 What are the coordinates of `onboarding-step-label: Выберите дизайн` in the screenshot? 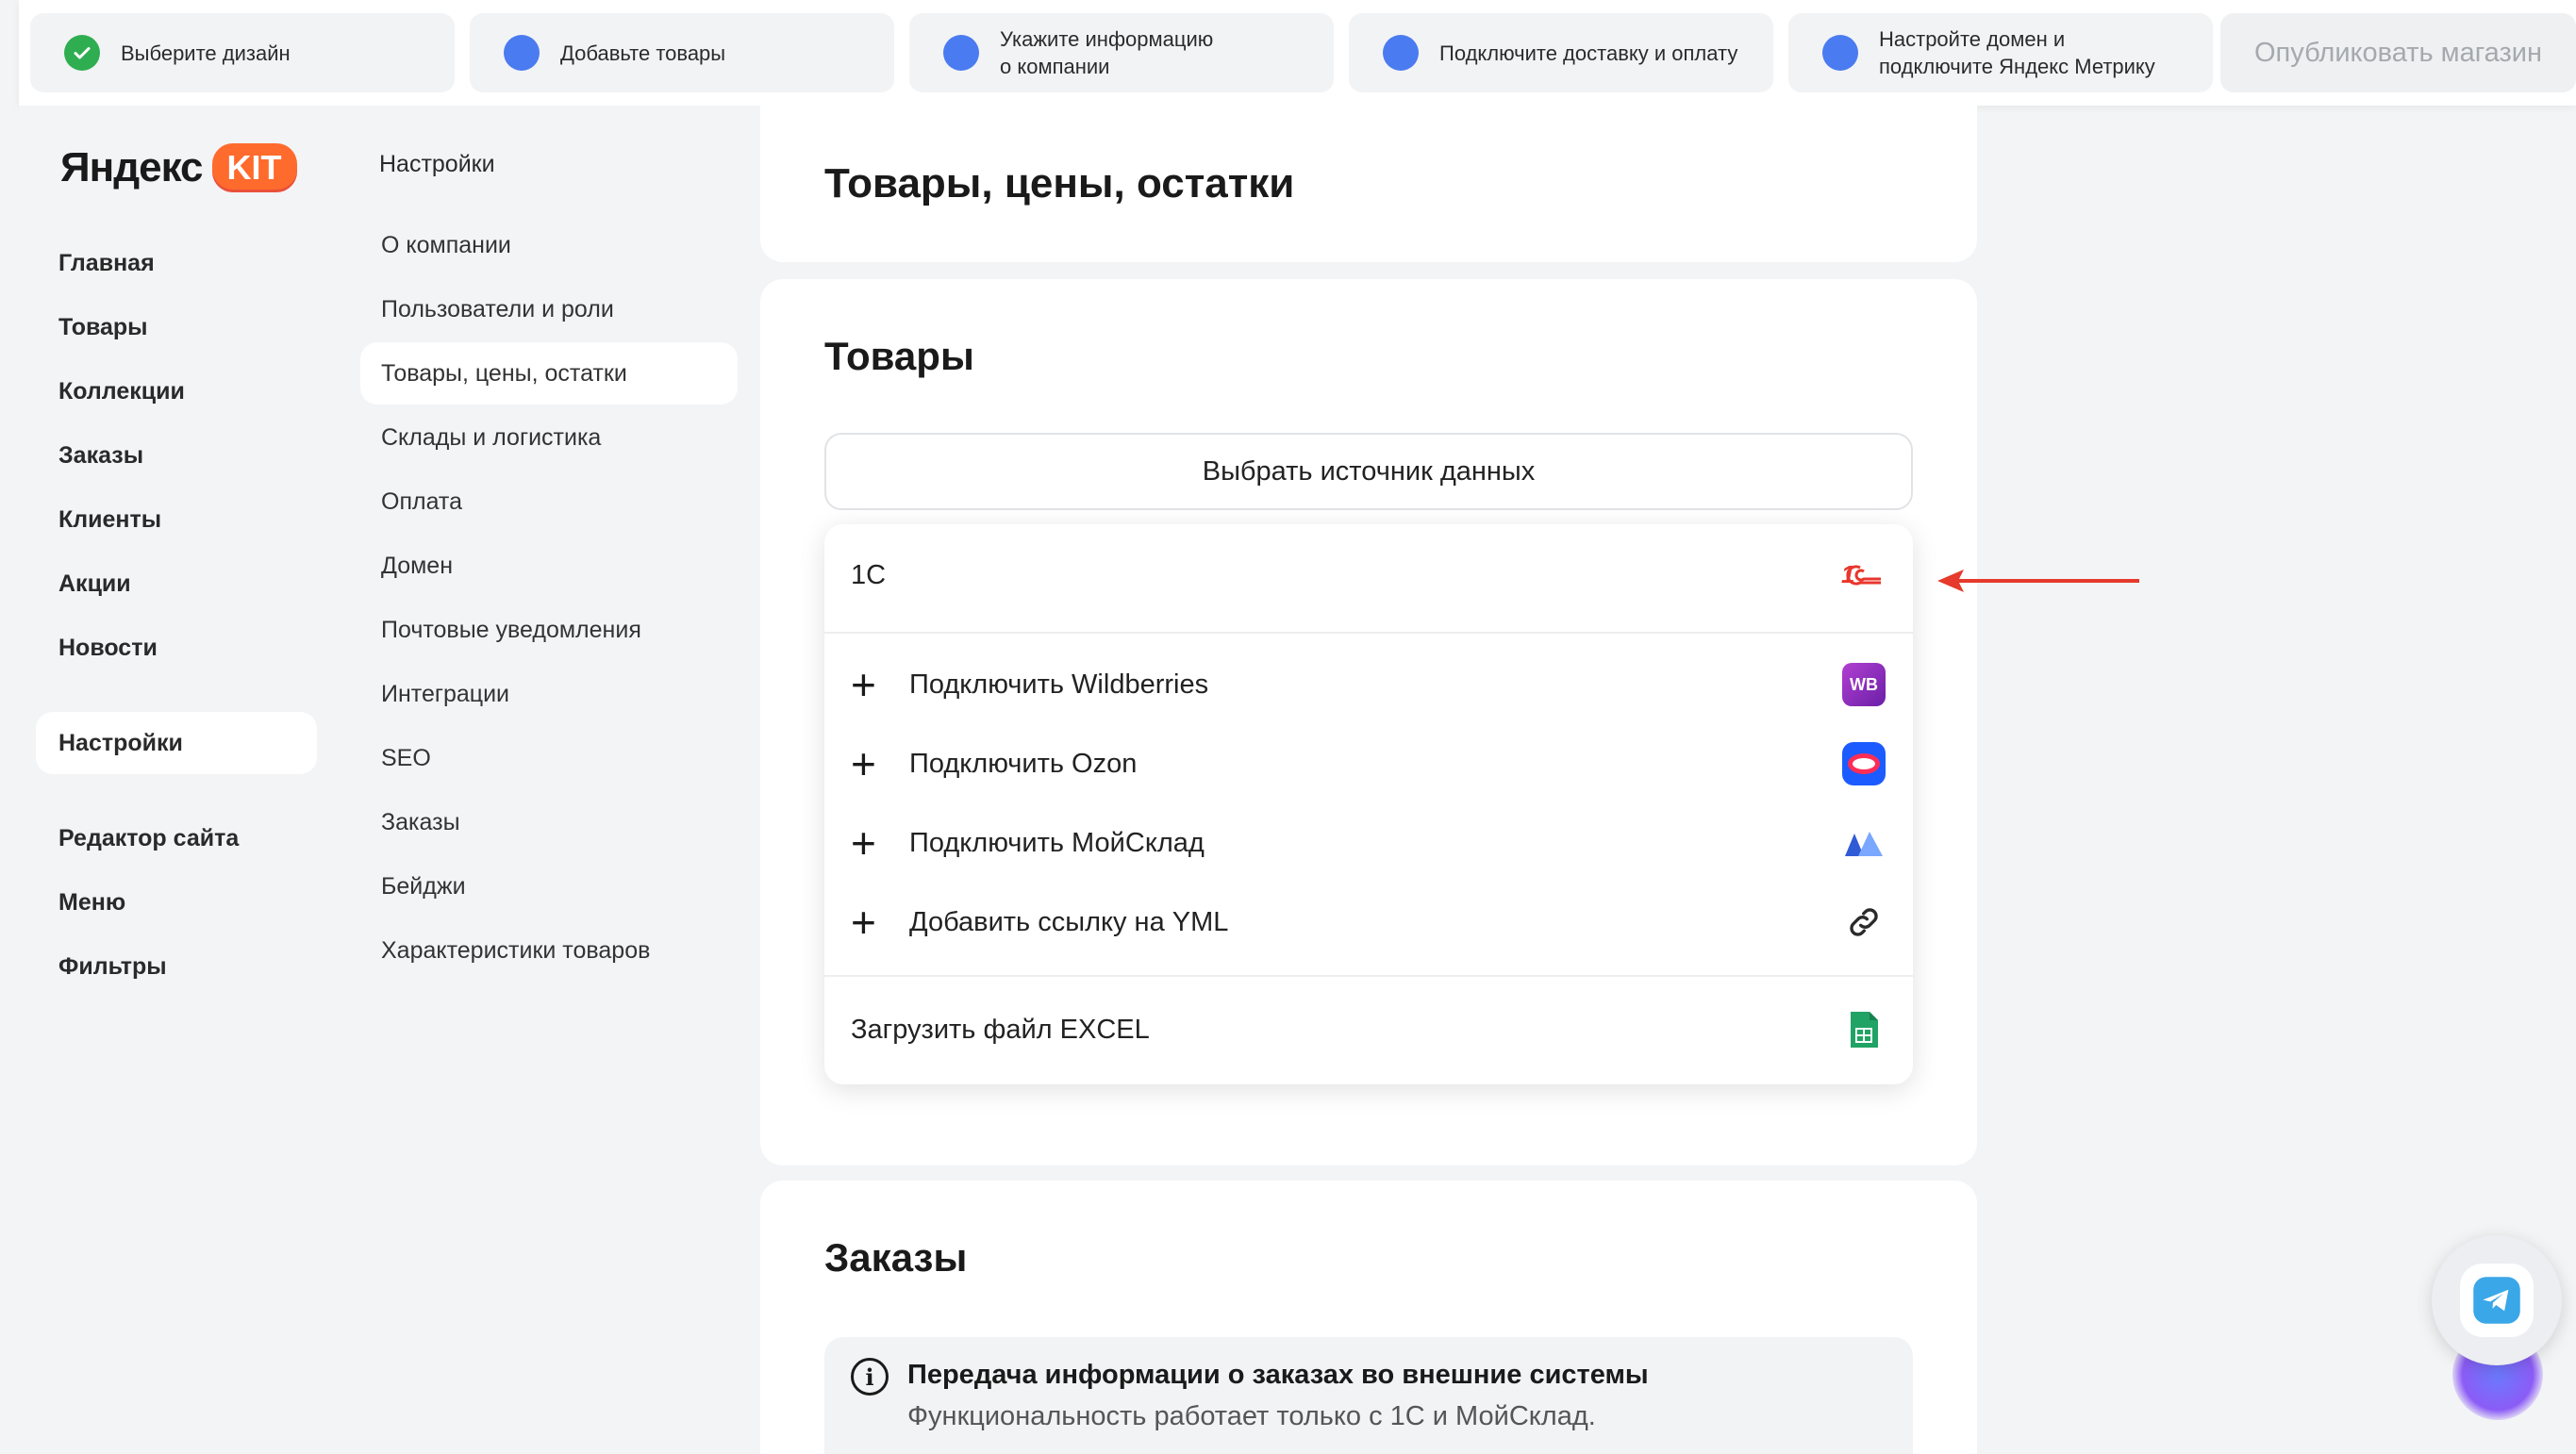 It's located at (206, 53).